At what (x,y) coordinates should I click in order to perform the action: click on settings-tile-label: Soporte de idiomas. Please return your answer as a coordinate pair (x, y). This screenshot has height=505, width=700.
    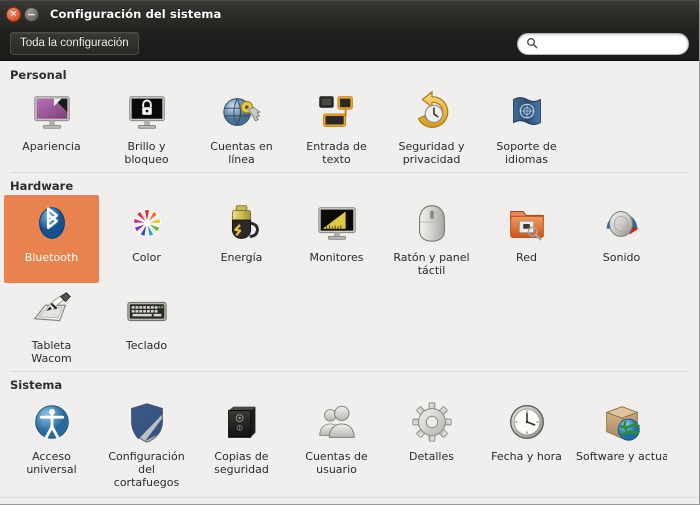
    Looking at the image, I should click on (526, 153).